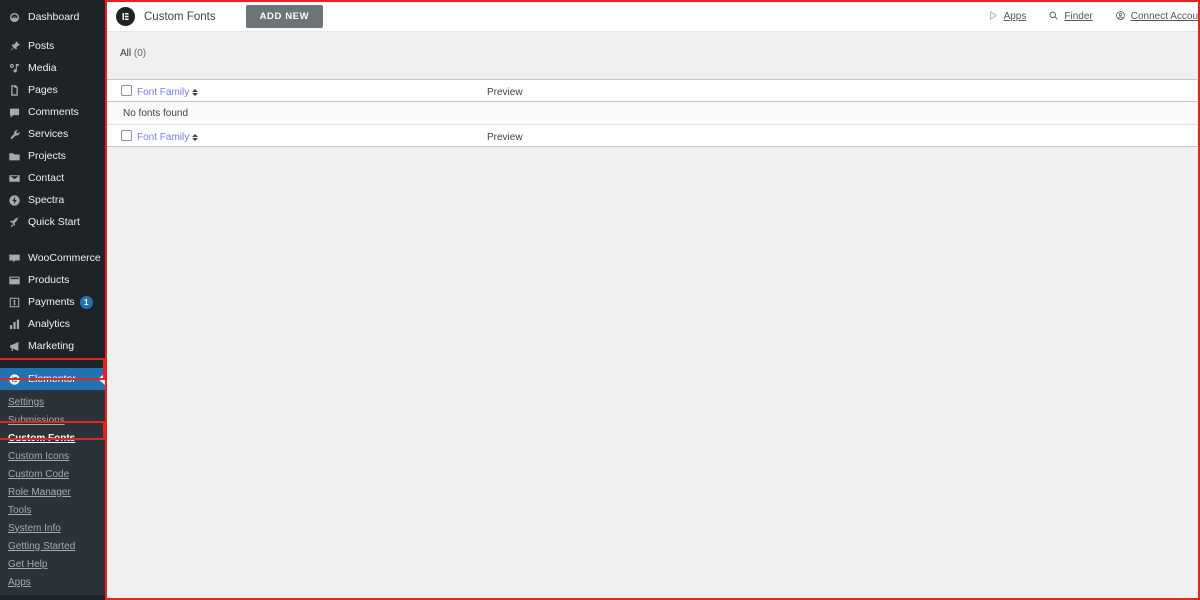 The width and height of the screenshot is (1200, 600). I want to click on select-all-footer-header, so click(122, 135).